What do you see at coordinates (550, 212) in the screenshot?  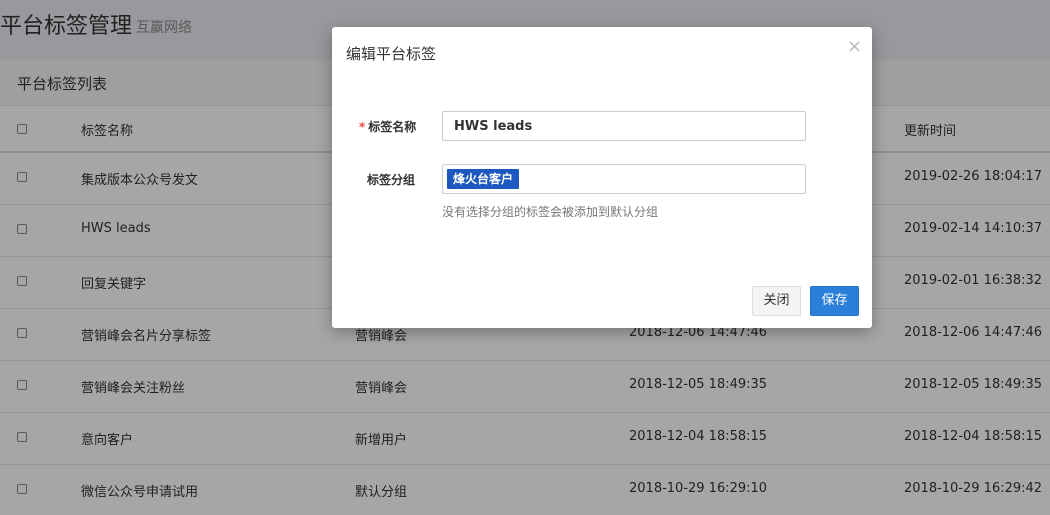 I see `group-help-text: 没有选择分组的标签会被添加到默认分组` at bounding box center [550, 212].